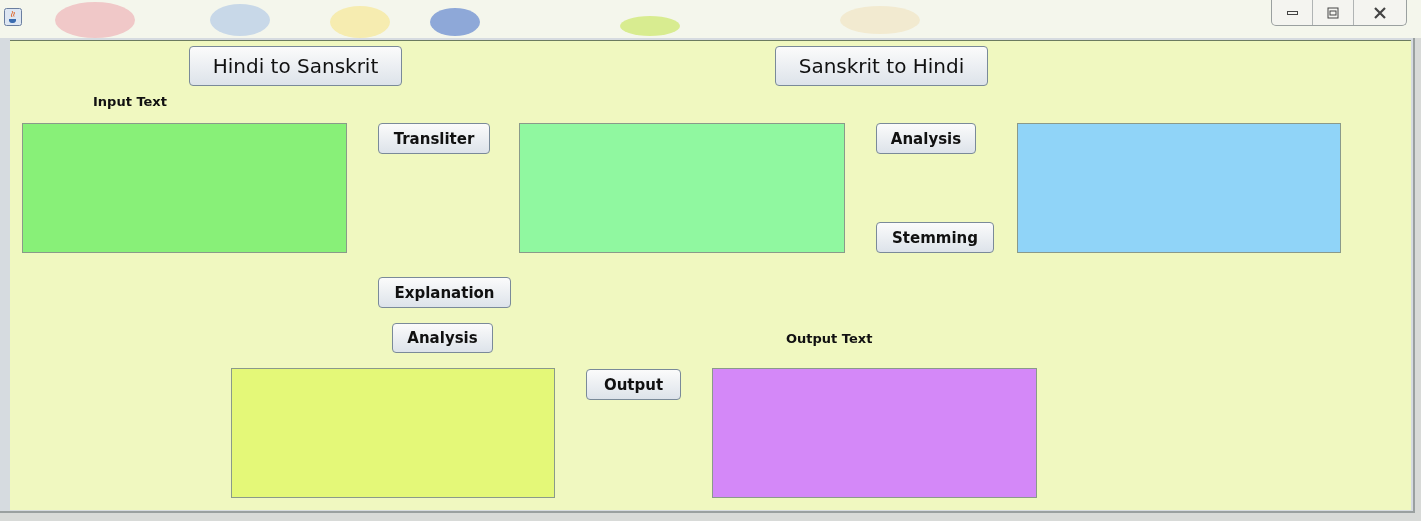 The image size is (1421, 521). What do you see at coordinates (1292, 12) in the screenshot?
I see `minimize-icon` at bounding box center [1292, 12].